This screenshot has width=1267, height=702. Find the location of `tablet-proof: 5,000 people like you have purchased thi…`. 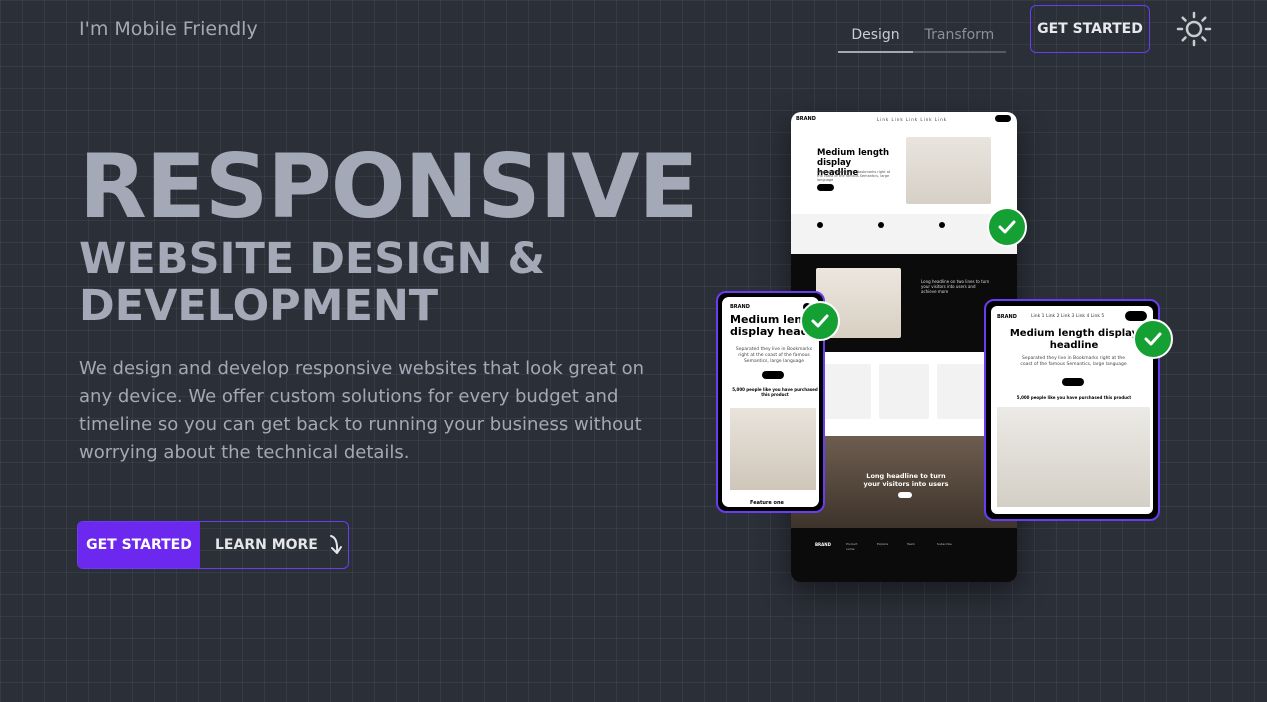

tablet-proof: 5,000 people like you have purchased thi… is located at coordinates (1074, 397).